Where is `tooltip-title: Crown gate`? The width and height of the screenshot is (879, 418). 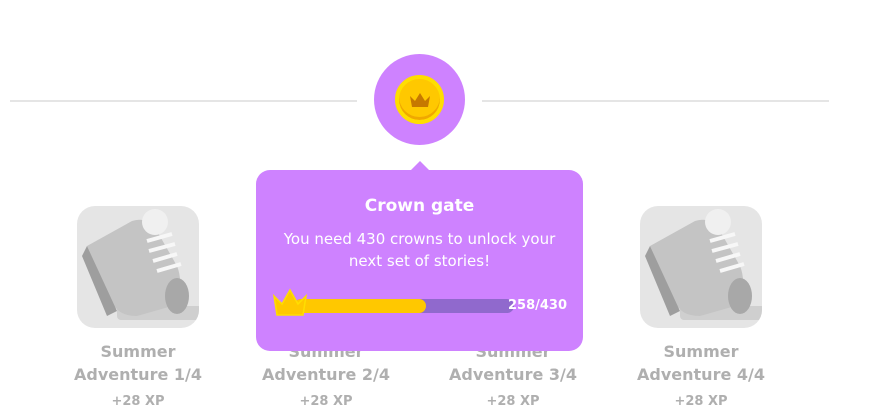
tooltip-title: Crown gate is located at coordinates (419, 206).